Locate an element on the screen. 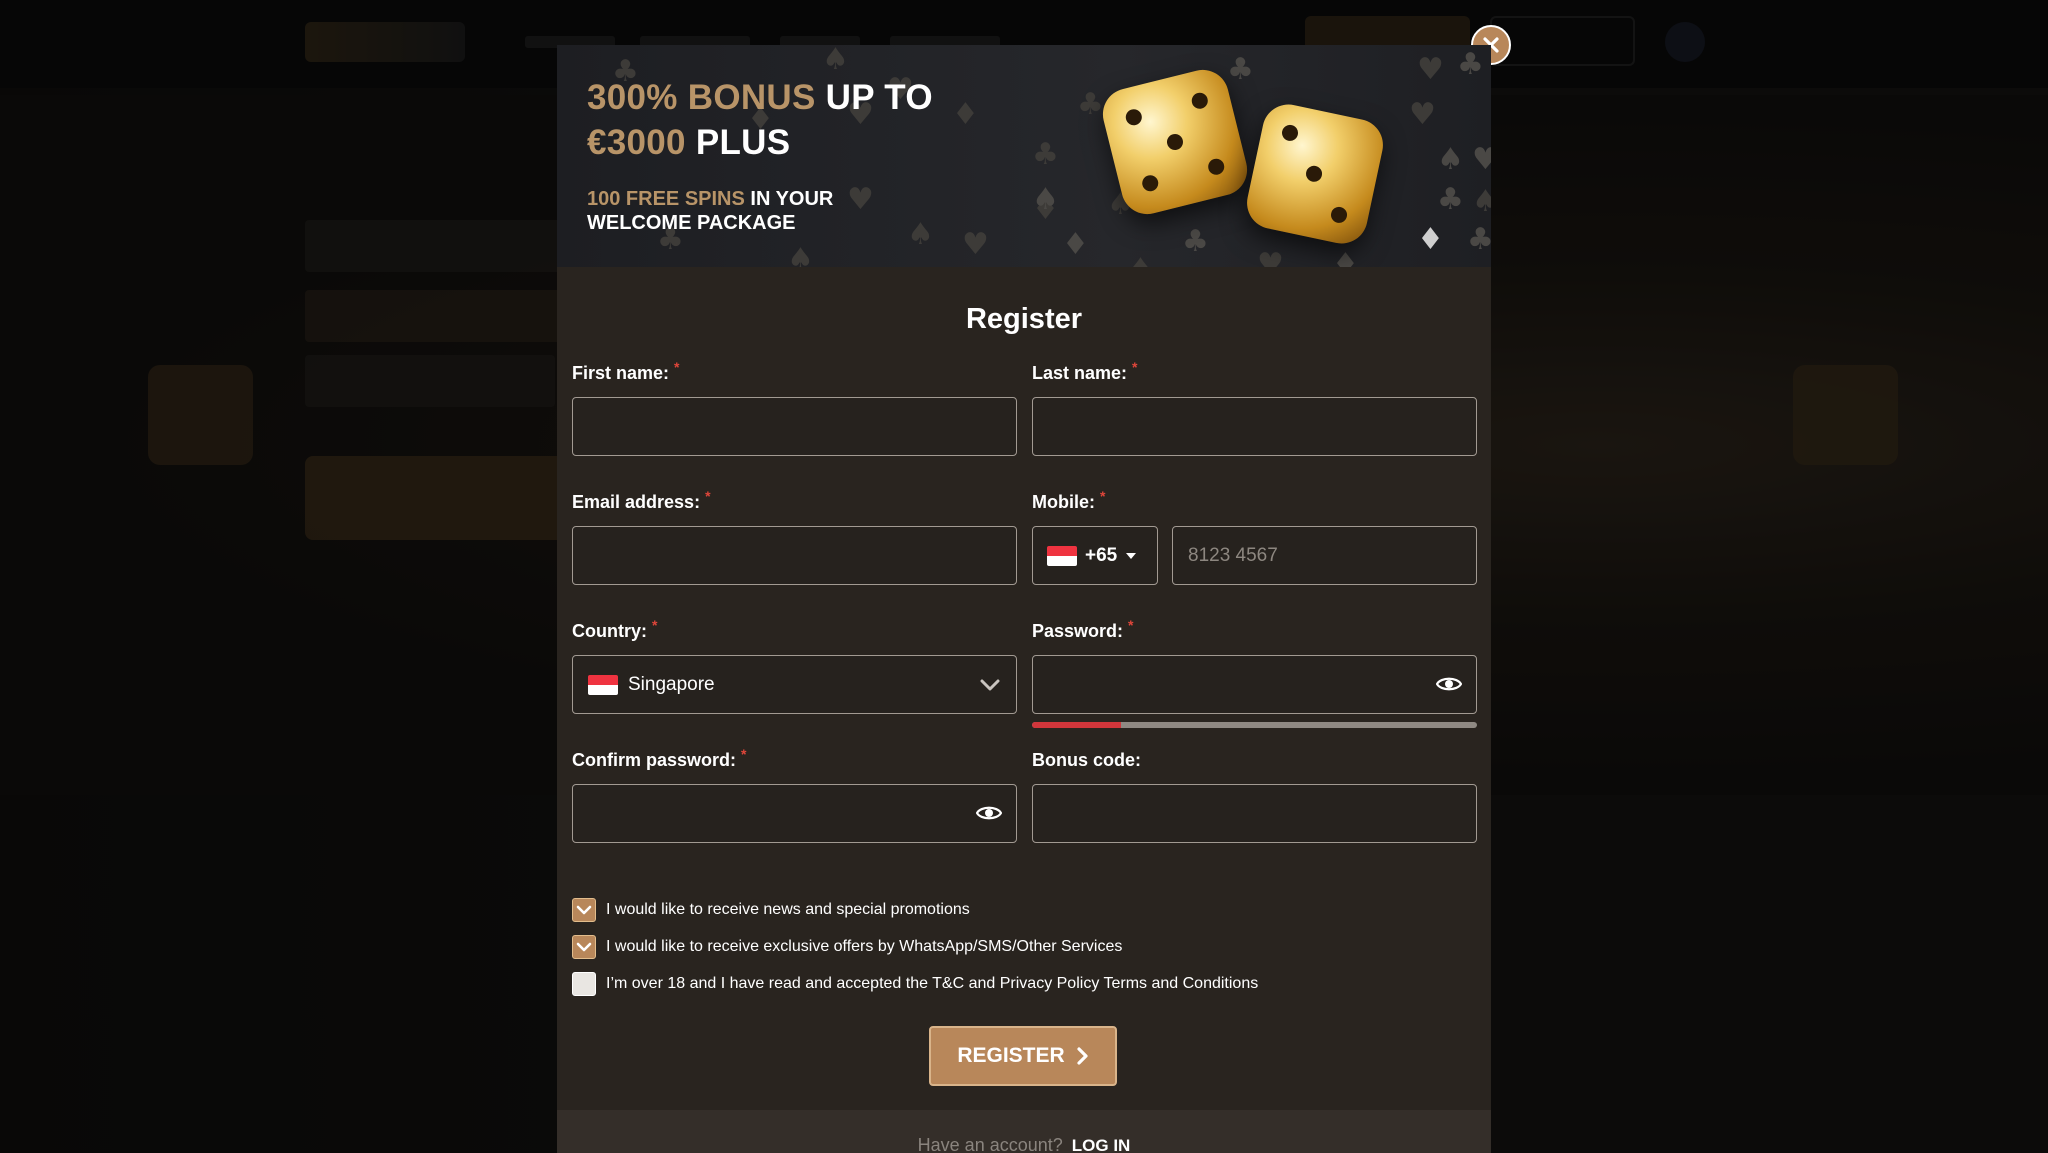  password-label: Password: * is located at coordinates (1083, 629).